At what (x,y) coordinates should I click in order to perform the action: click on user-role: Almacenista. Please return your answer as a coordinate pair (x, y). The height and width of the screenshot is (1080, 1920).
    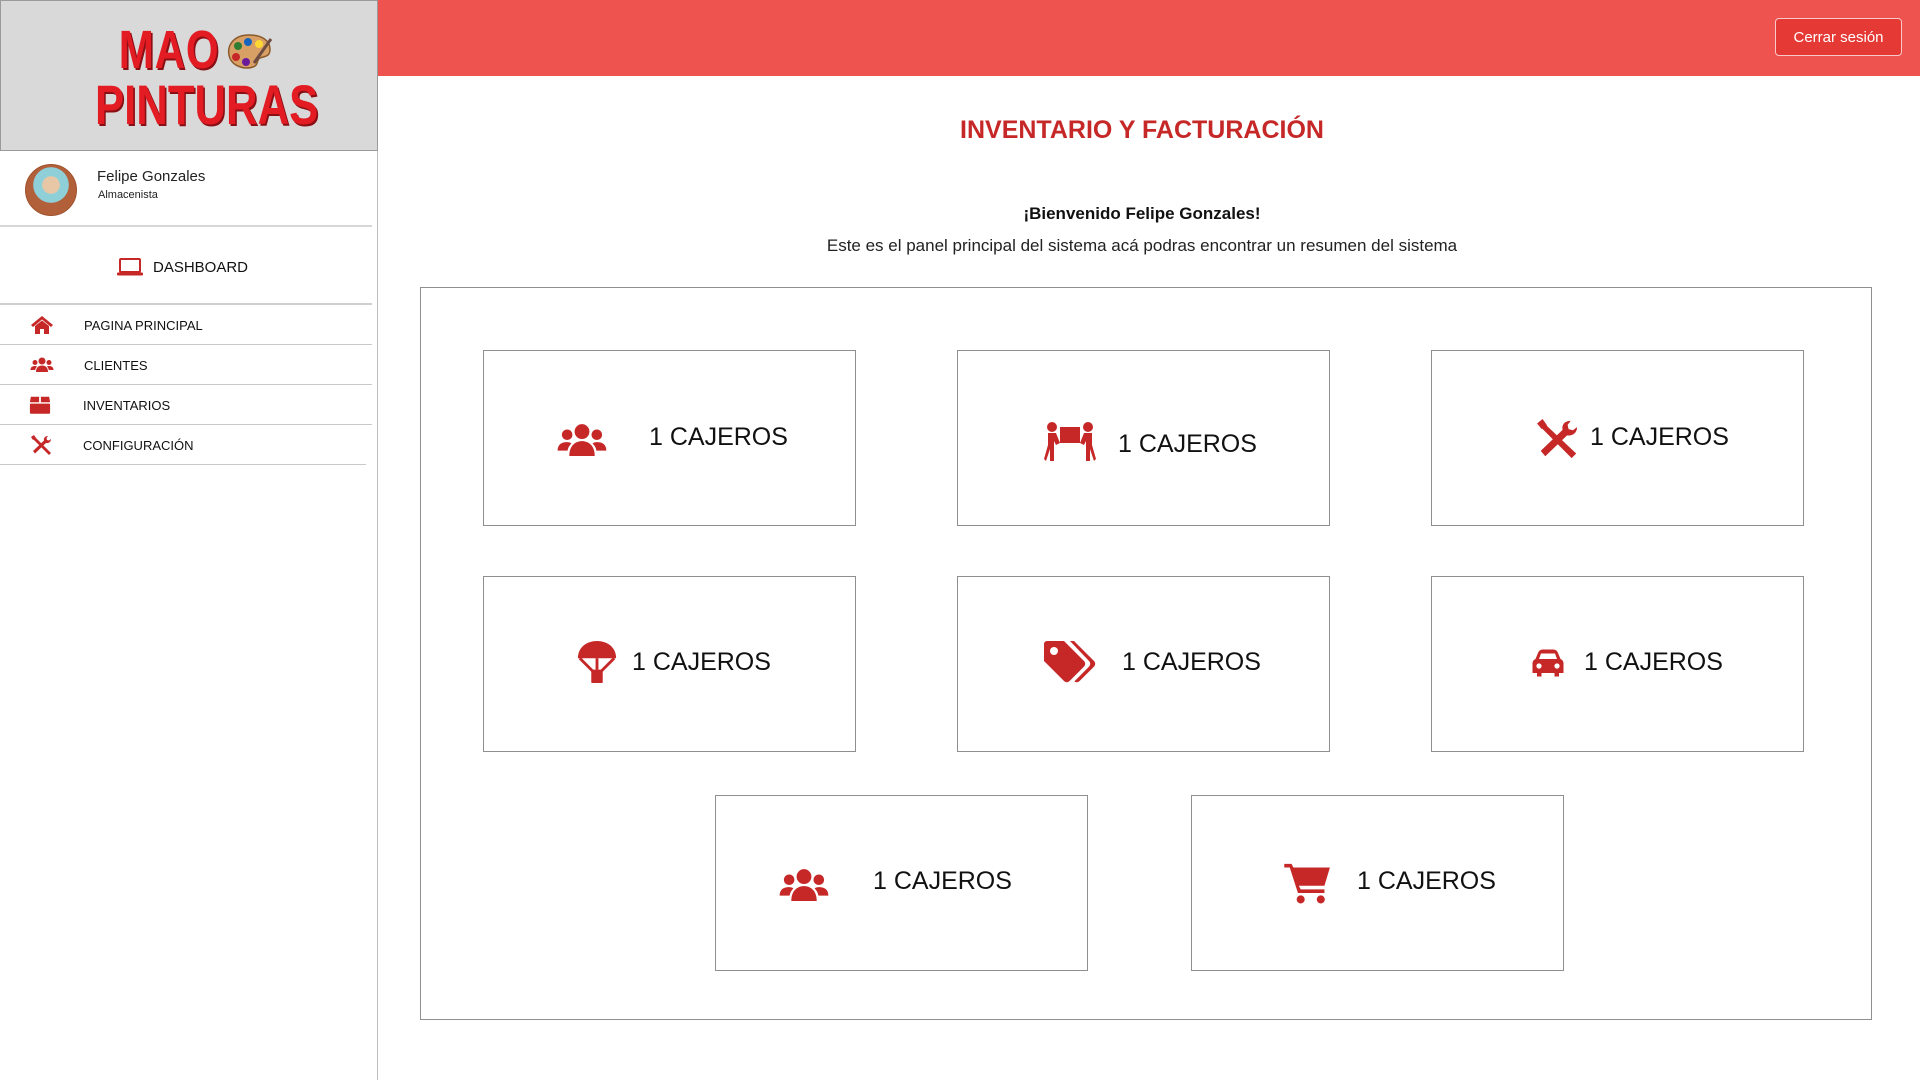
    Looking at the image, I should click on (128, 195).